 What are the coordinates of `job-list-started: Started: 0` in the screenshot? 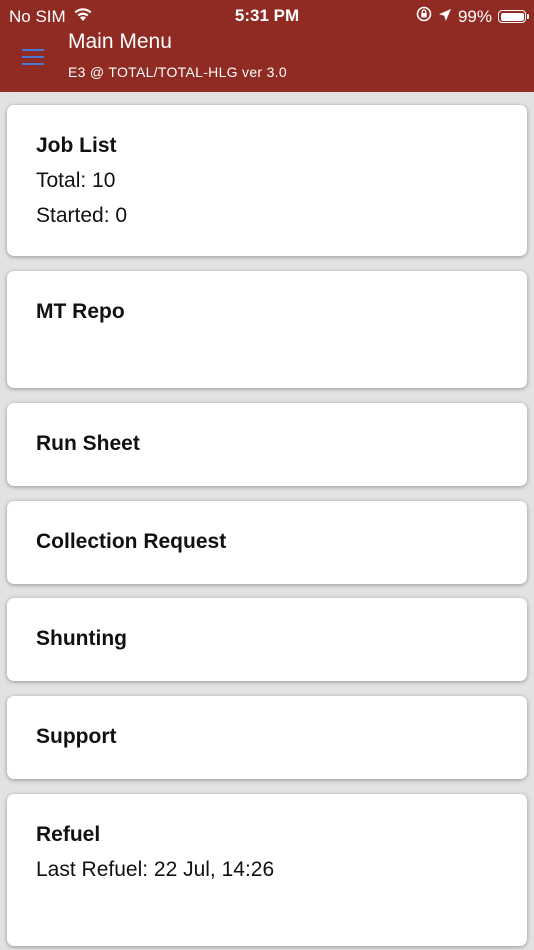 It's located at (82, 215).